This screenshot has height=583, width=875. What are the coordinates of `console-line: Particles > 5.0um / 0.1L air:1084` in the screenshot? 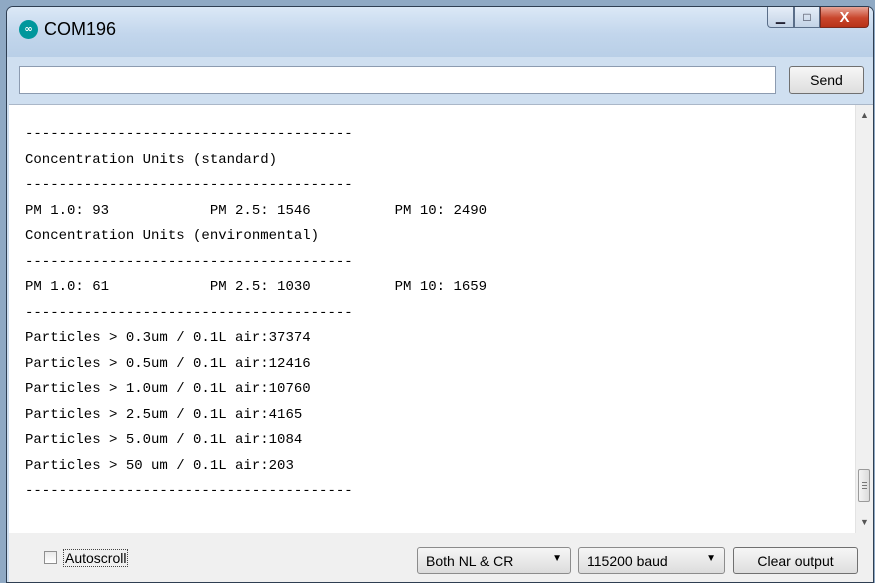 It's located at (164, 440).